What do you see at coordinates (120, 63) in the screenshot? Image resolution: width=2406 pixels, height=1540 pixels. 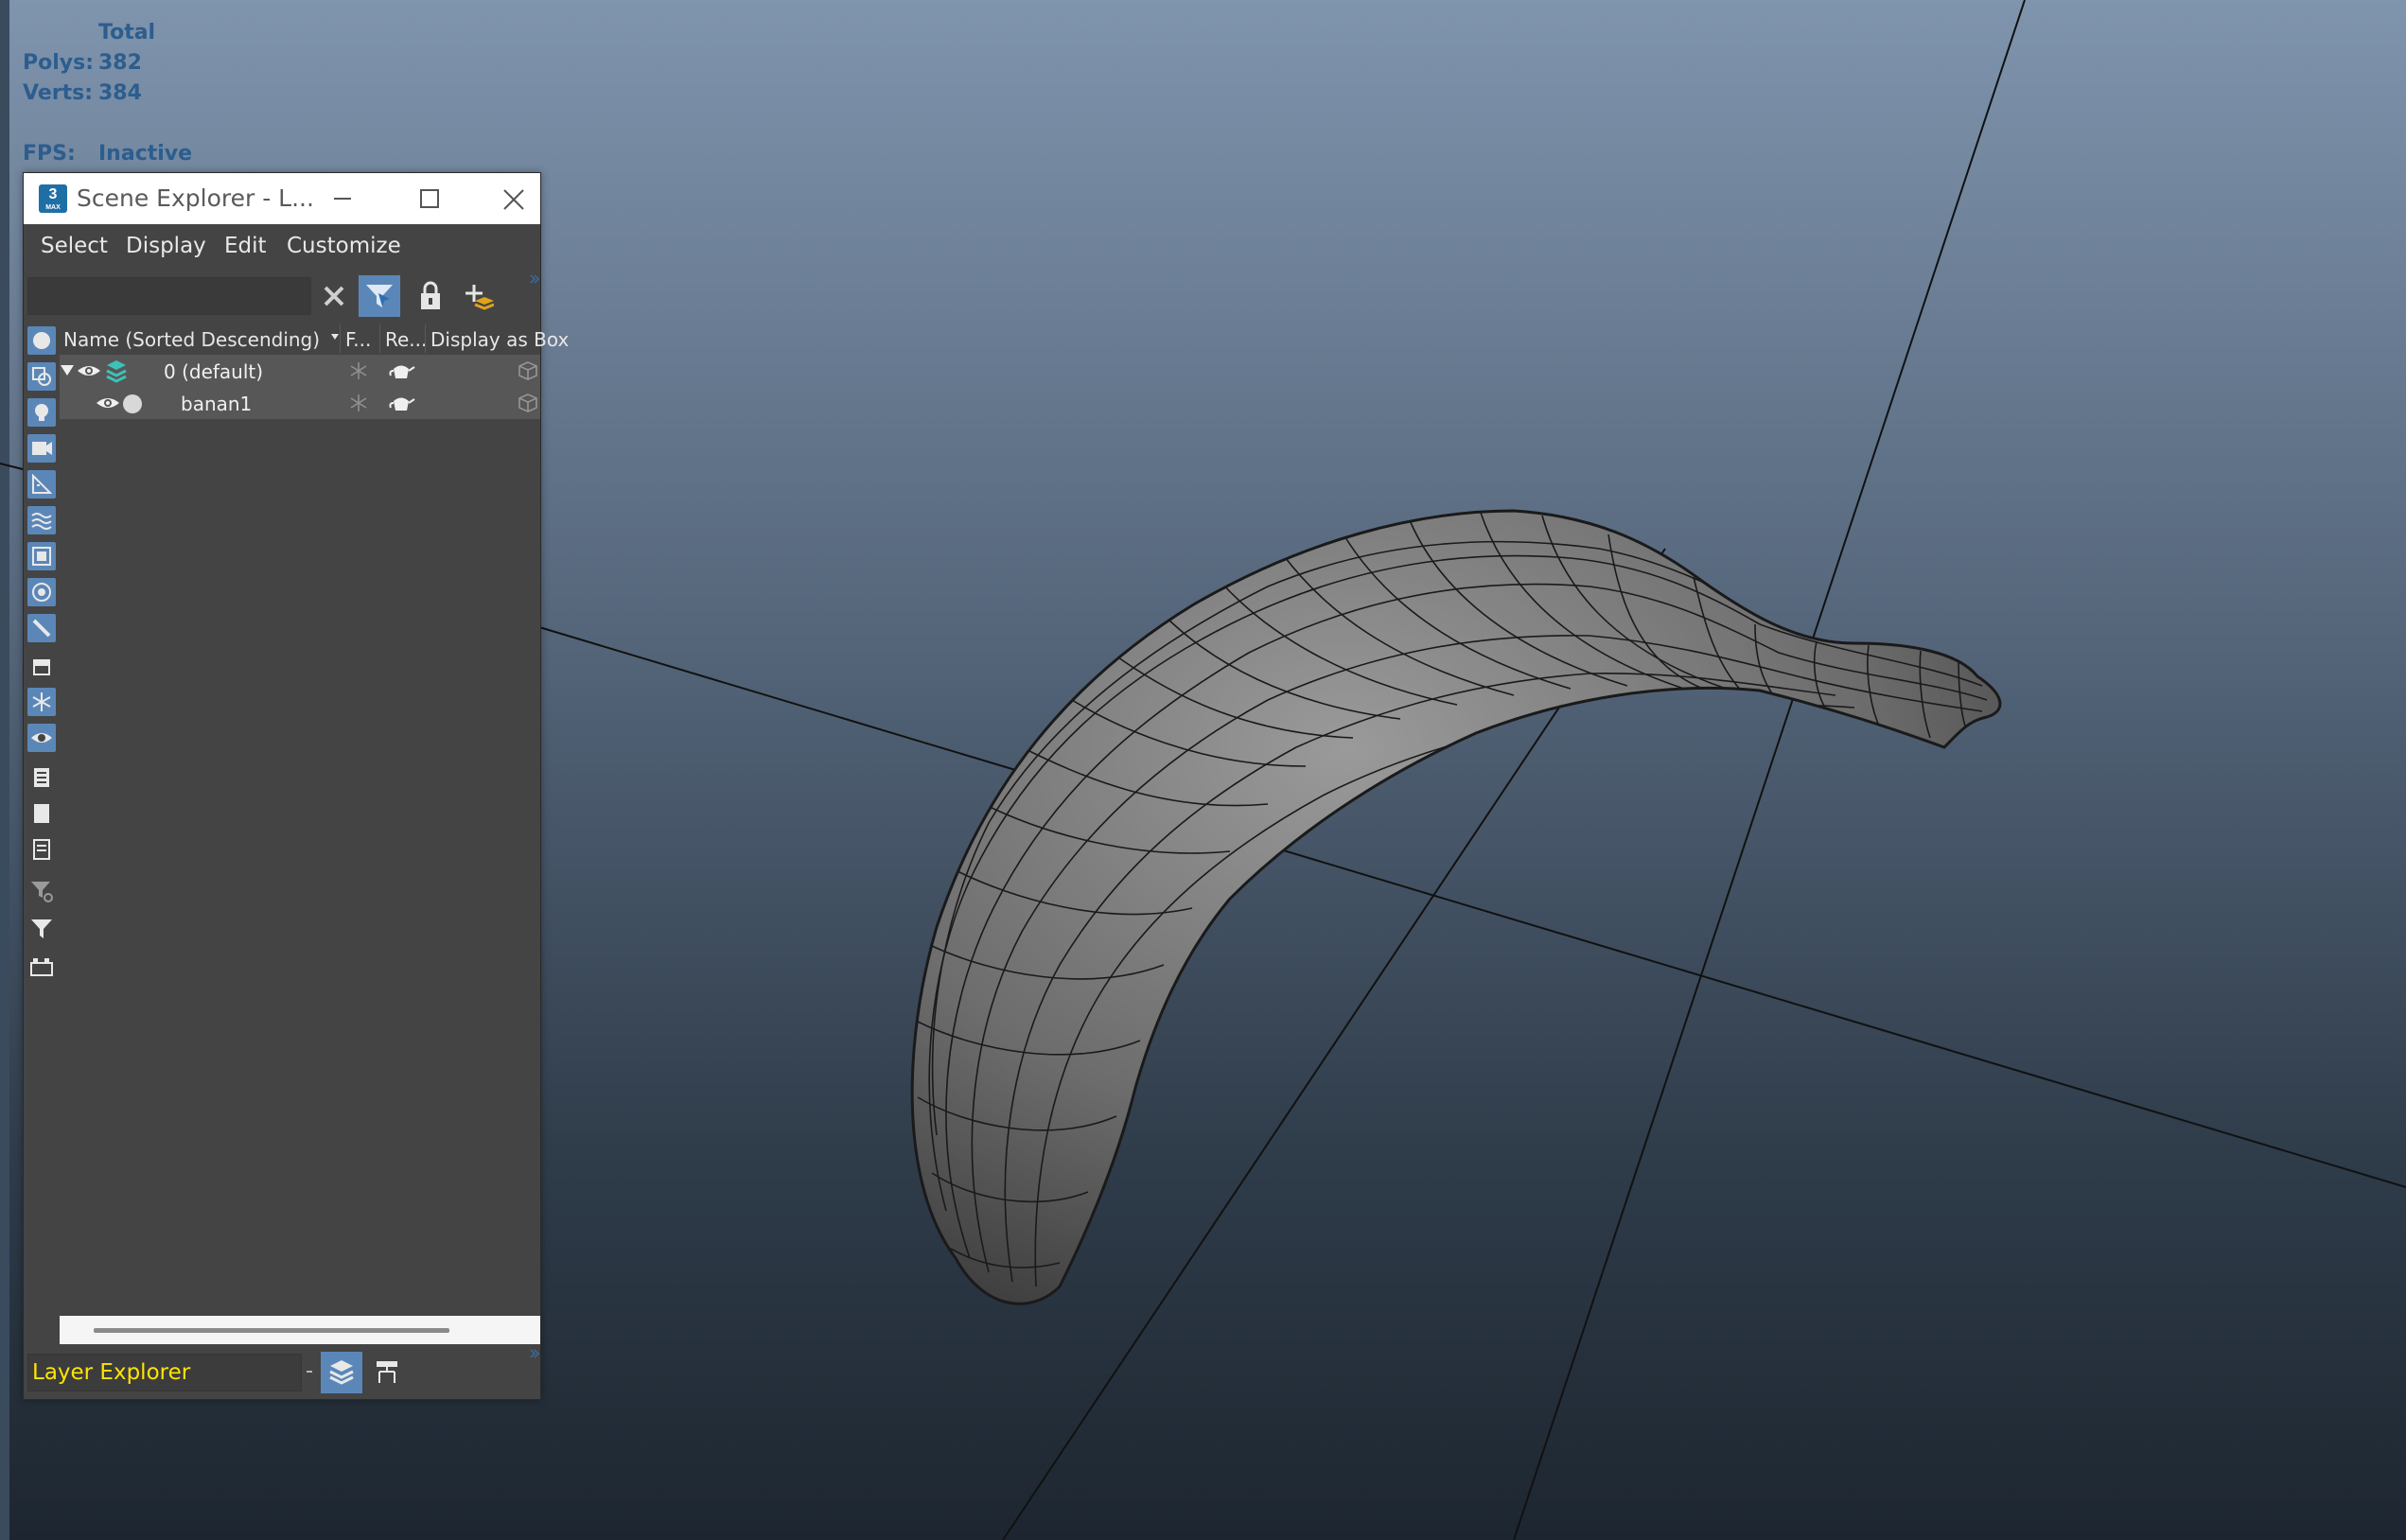 I see `stats-polys-value: 382` at bounding box center [120, 63].